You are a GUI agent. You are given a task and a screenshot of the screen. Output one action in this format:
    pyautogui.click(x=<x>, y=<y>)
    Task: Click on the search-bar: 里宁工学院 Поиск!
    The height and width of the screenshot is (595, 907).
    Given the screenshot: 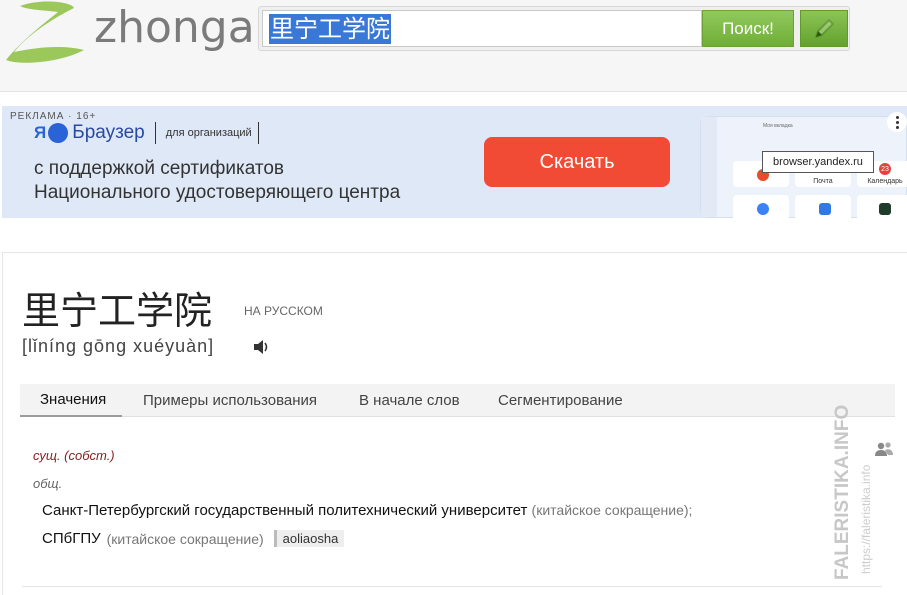 What is the action you would take?
    pyautogui.click(x=554, y=28)
    